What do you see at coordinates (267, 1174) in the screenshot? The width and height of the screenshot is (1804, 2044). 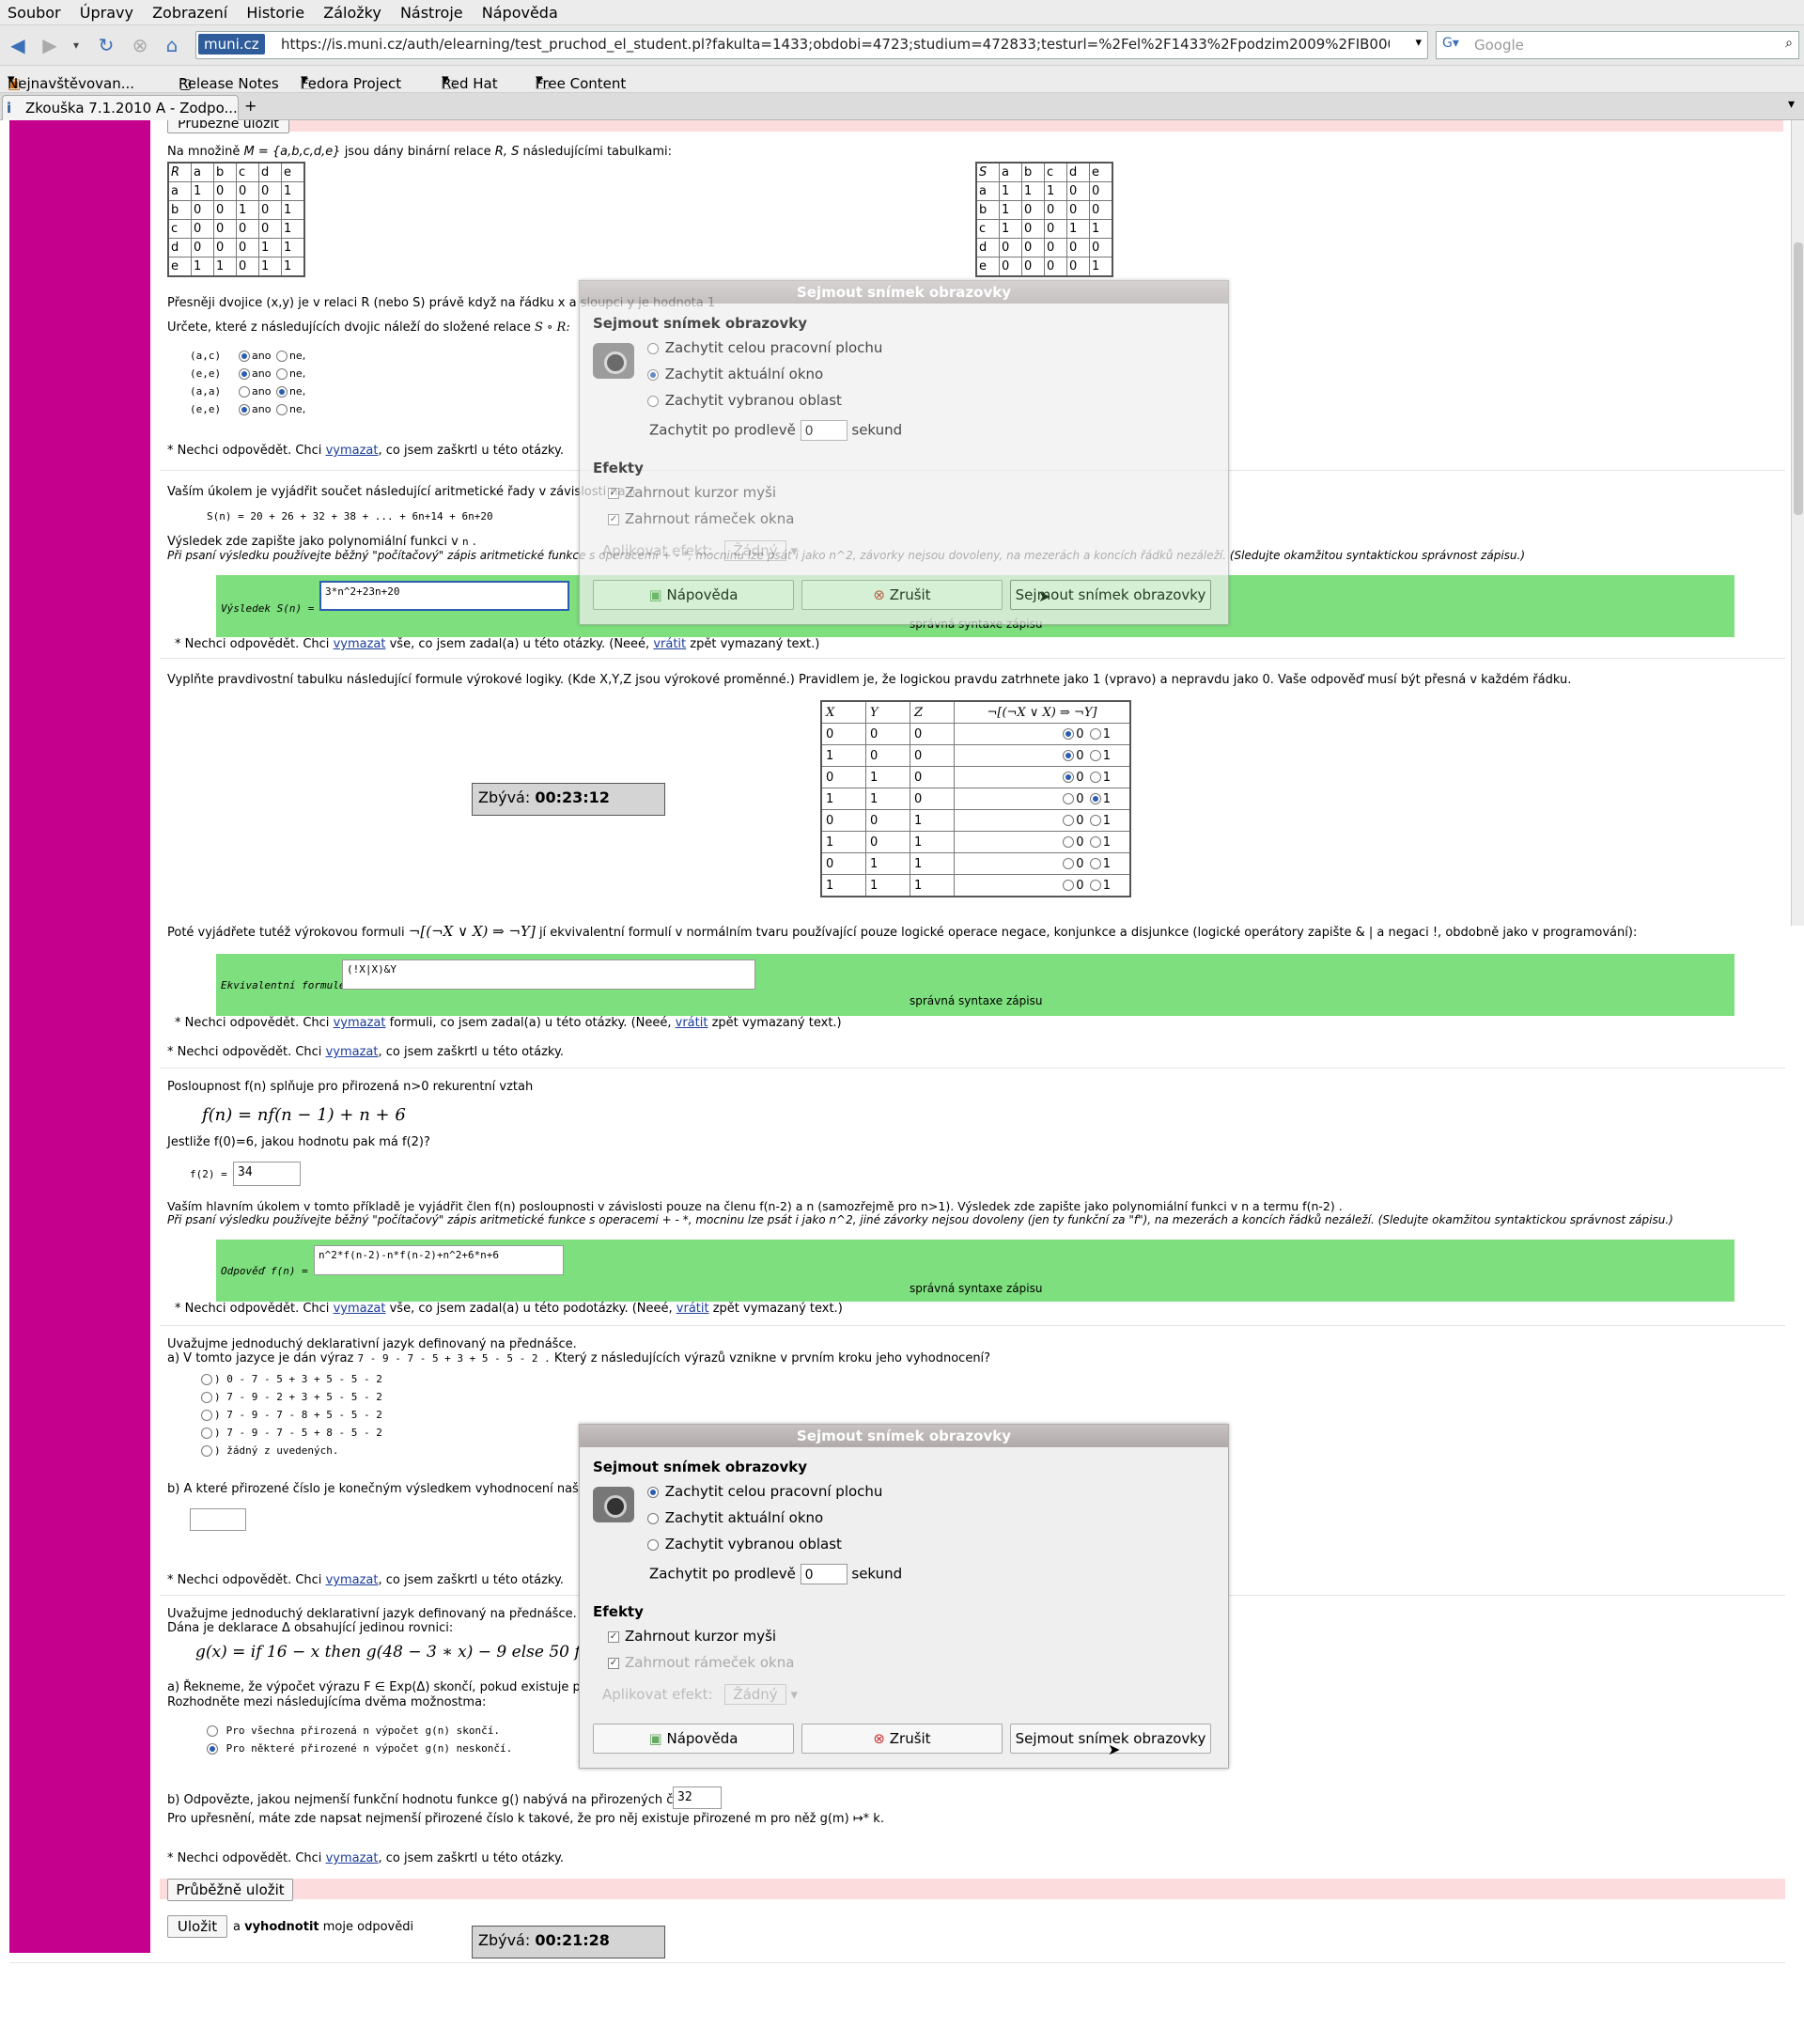 I see `q4-f2-input: 34` at bounding box center [267, 1174].